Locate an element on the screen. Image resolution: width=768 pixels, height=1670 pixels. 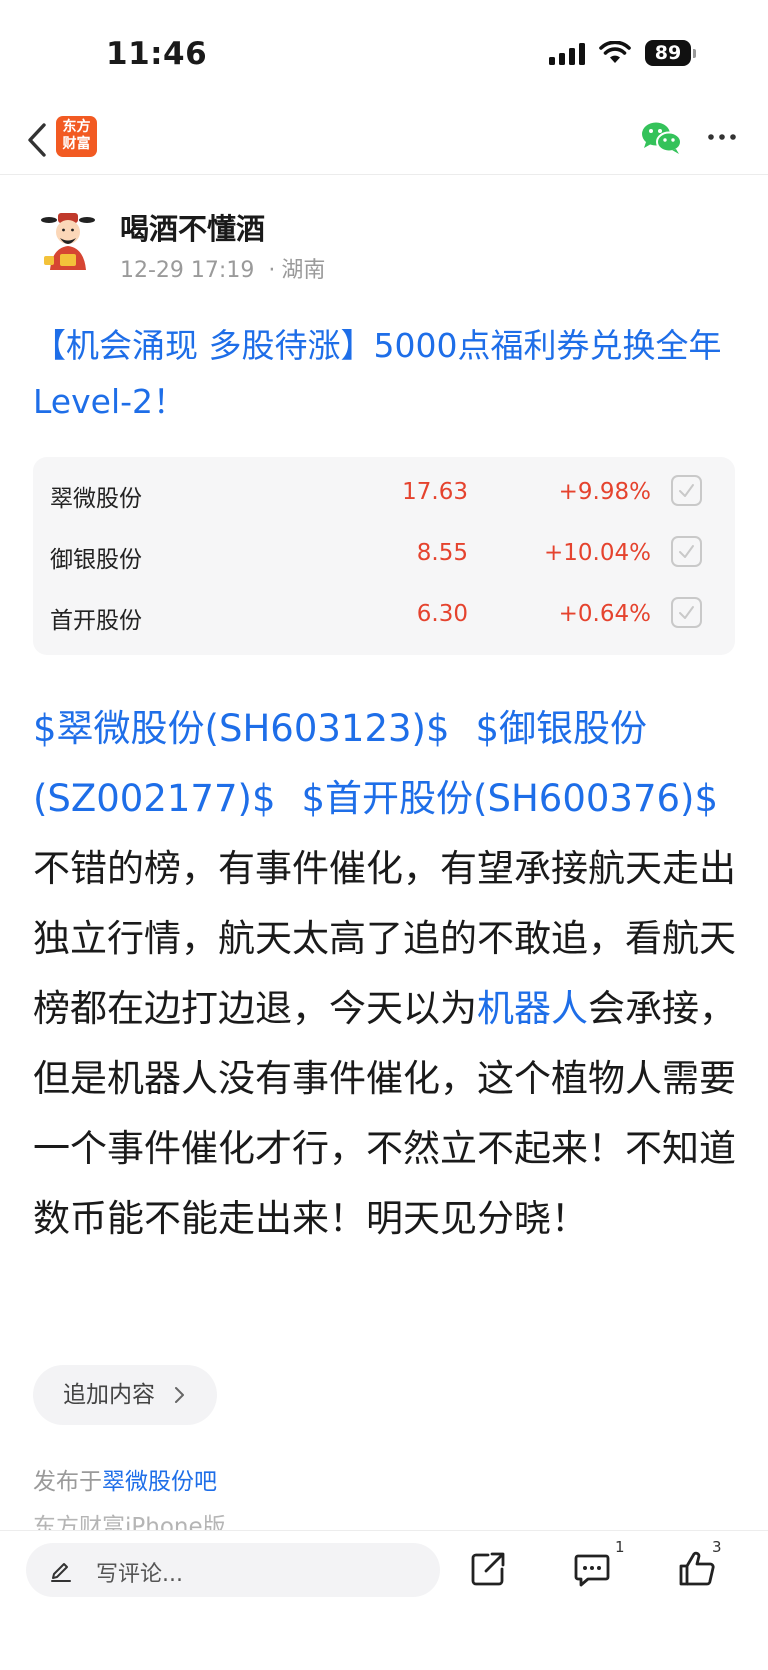
nav-bar: 东方 财富 is located at coordinates (384, 142).